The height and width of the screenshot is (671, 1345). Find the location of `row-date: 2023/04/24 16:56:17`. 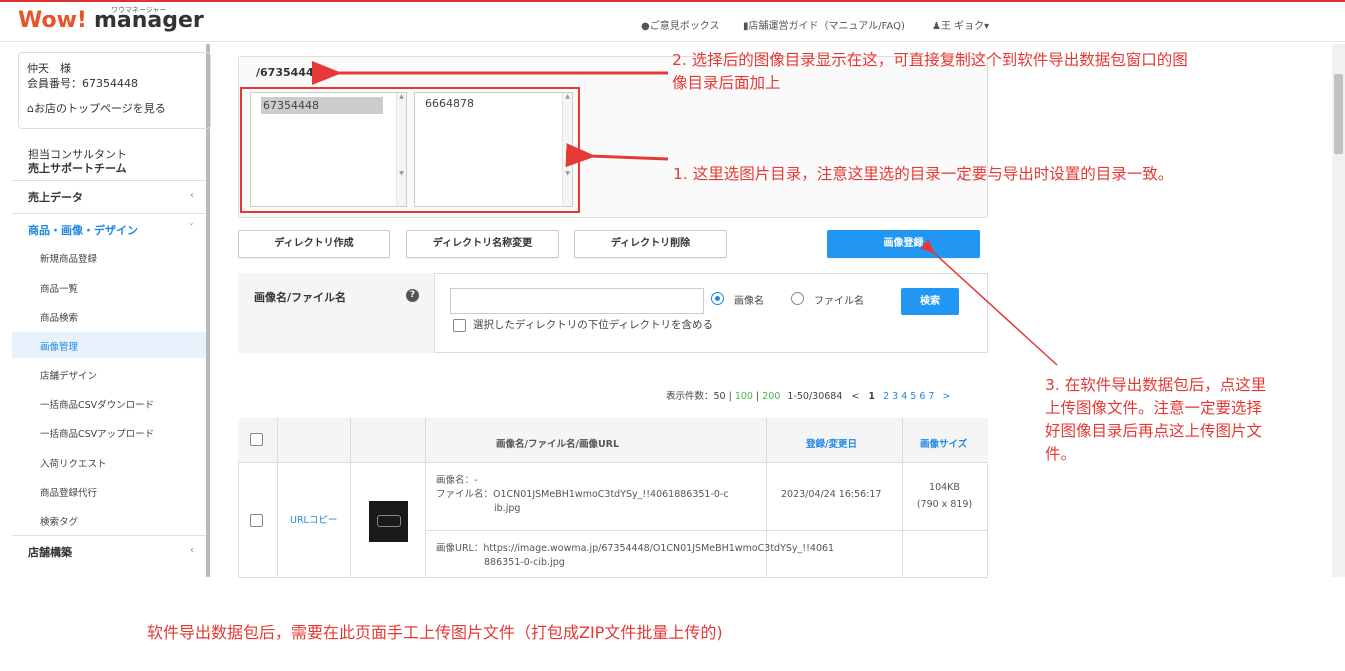

row-date: 2023/04/24 16:56:17 is located at coordinates (831, 494).